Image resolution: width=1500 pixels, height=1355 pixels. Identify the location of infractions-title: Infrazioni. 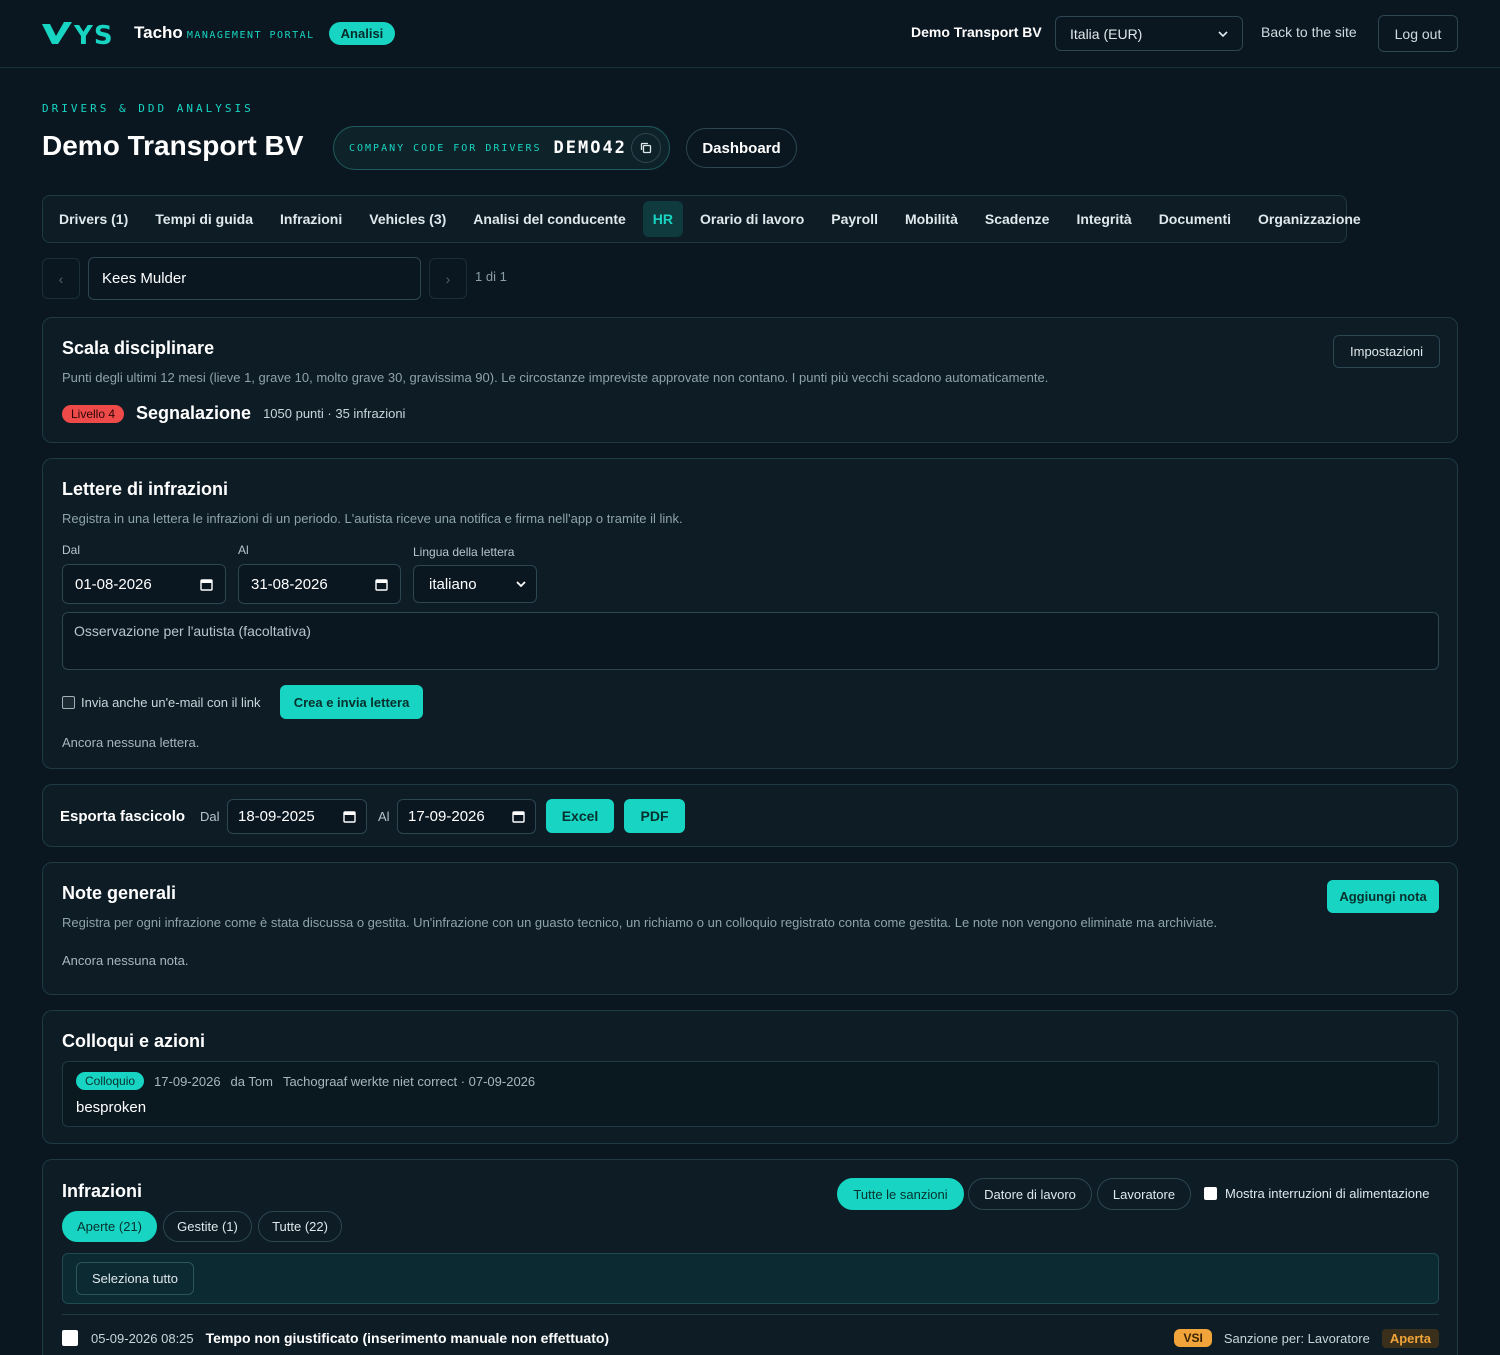
(102, 1191).